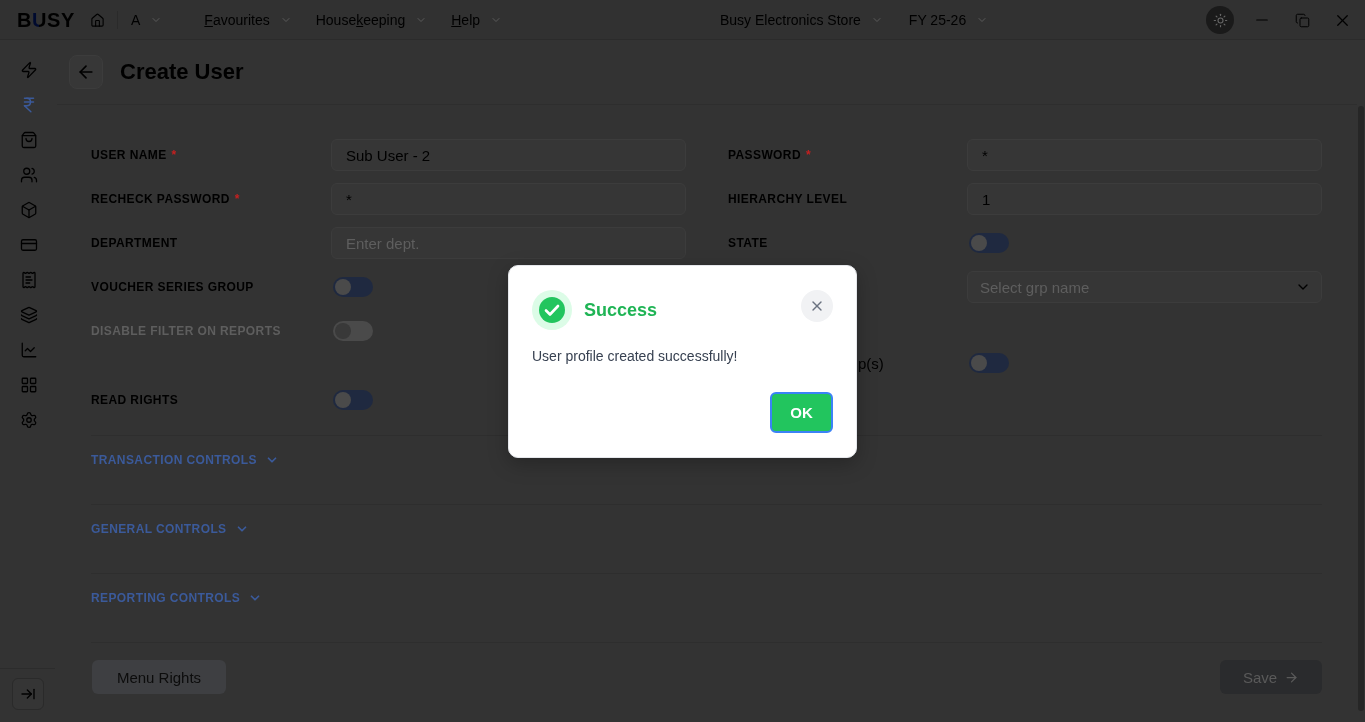 The height and width of the screenshot is (722, 1365). What do you see at coordinates (28, 209) in the screenshot?
I see `box-icon` at bounding box center [28, 209].